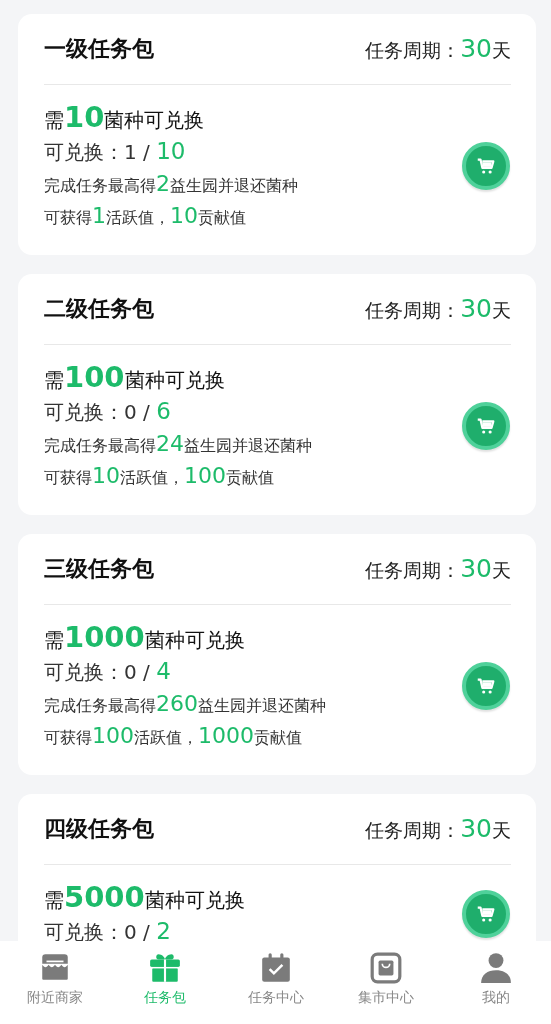 Image resolution: width=551 pixels, height=1024 pixels. I want to click on requirement-text: 需1000菌种可兑换, so click(145, 637).